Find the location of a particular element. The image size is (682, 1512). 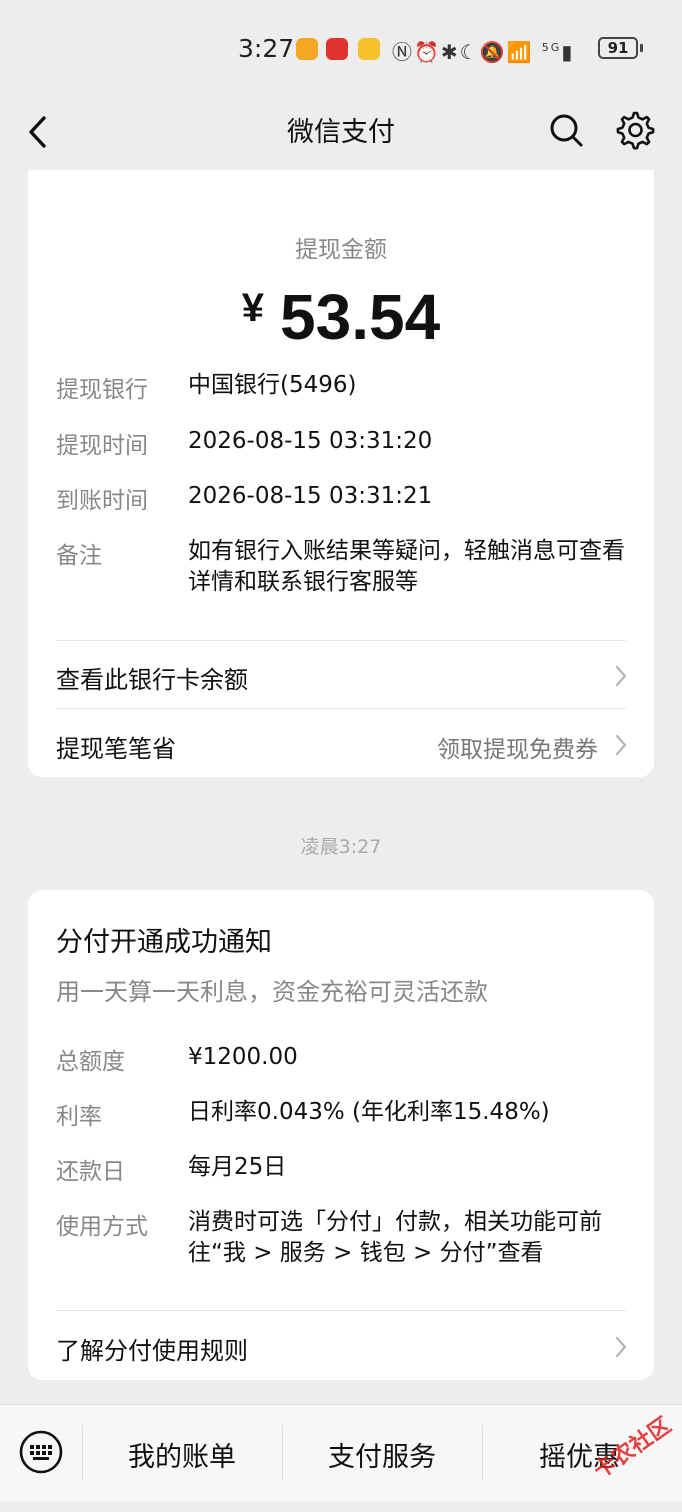

message-timestamp: 凌晨3:27 is located at coordinates (341, 847).